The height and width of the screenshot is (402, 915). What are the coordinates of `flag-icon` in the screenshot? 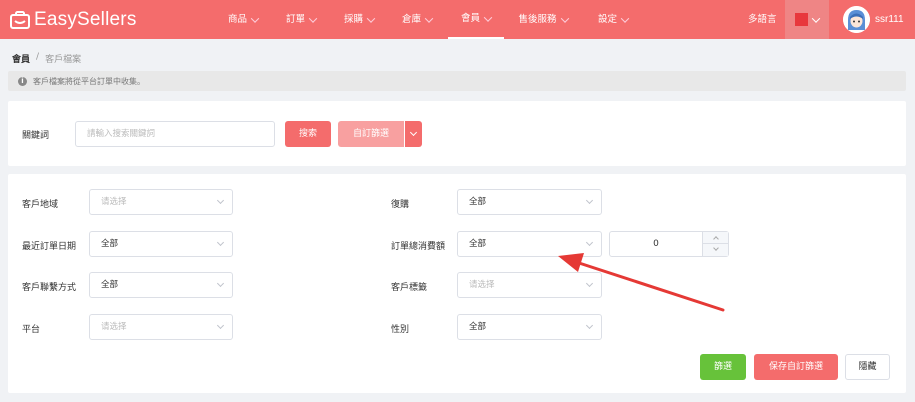 It's located at (801, 19).